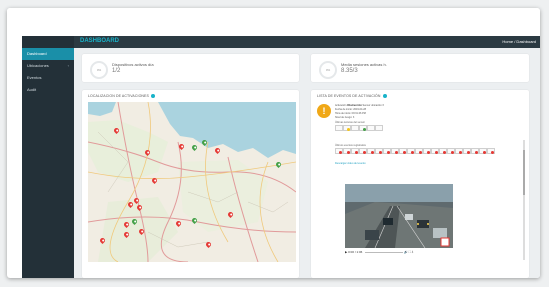 Image resolution: width=549 pixels, height=287 pixels. I want to click on event-date: Fecha de inicio: 2019-04-28, so click(350, 109).